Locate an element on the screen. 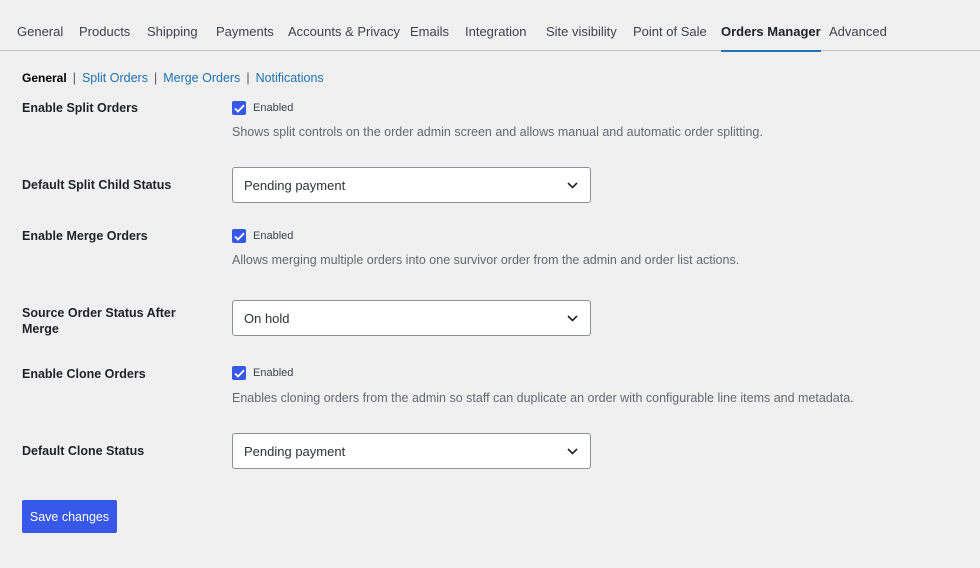 The image size is (980, 568). enable-split-orders-checkbox is located at coordinates (239, 108).